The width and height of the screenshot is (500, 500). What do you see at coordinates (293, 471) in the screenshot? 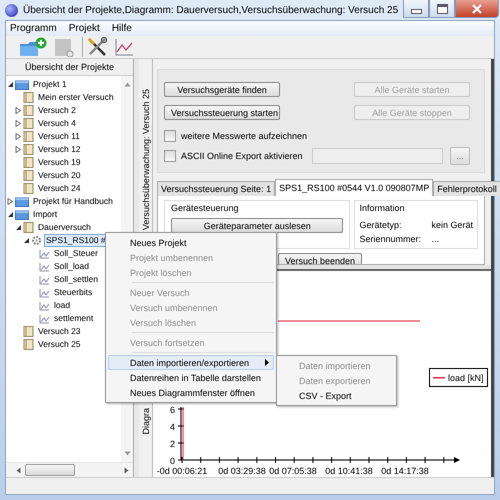
I see `axis-tick-label: 0d 07:05:38` at bounding box center [293, 471].